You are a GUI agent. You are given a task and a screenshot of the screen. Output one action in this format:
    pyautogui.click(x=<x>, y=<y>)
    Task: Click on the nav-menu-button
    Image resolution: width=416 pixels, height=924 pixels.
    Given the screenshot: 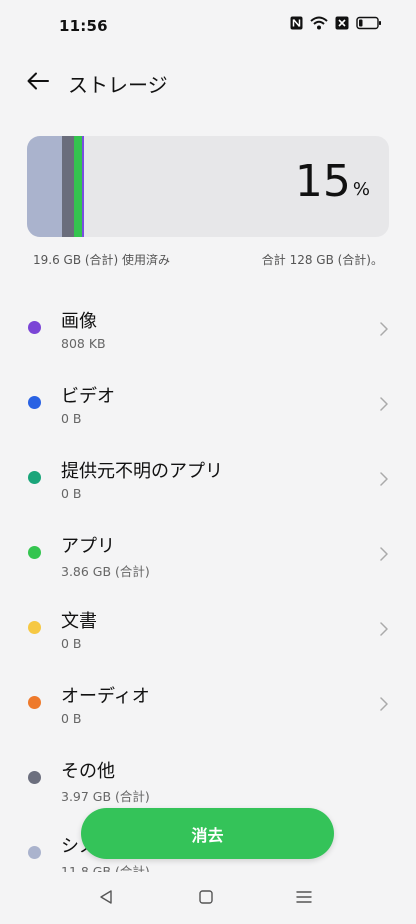 What is the action you would take?
    pyautogui.click(x=304, y=899)
    